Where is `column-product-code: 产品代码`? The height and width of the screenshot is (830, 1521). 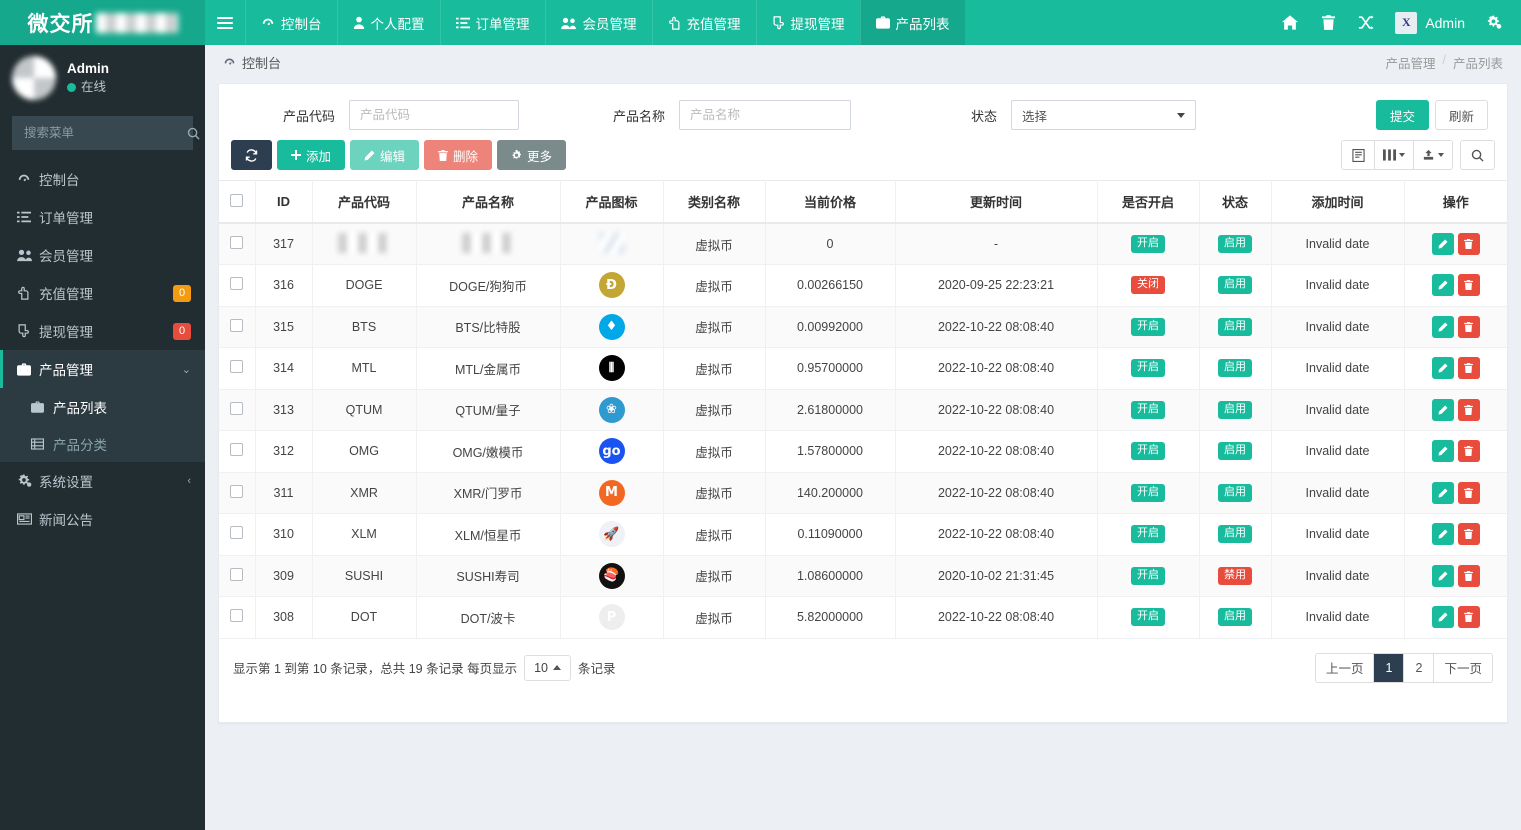
column-product-code: 产品代码 is located at coordinates (364, 202).